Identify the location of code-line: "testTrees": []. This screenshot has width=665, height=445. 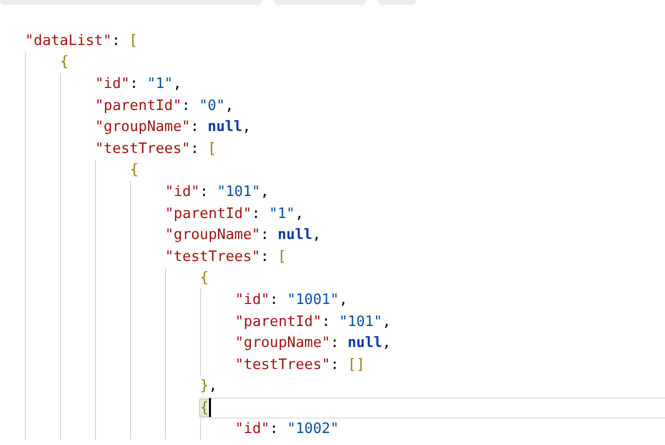
(300, 365).